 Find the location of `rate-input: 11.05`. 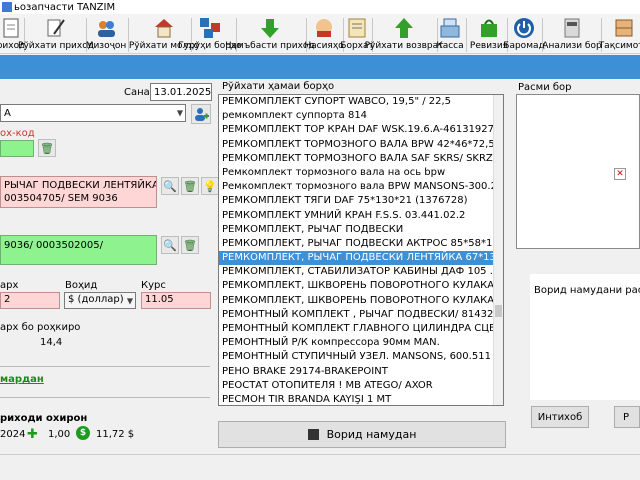

rate-input: 11.05 is located at coordinates (176, 300).